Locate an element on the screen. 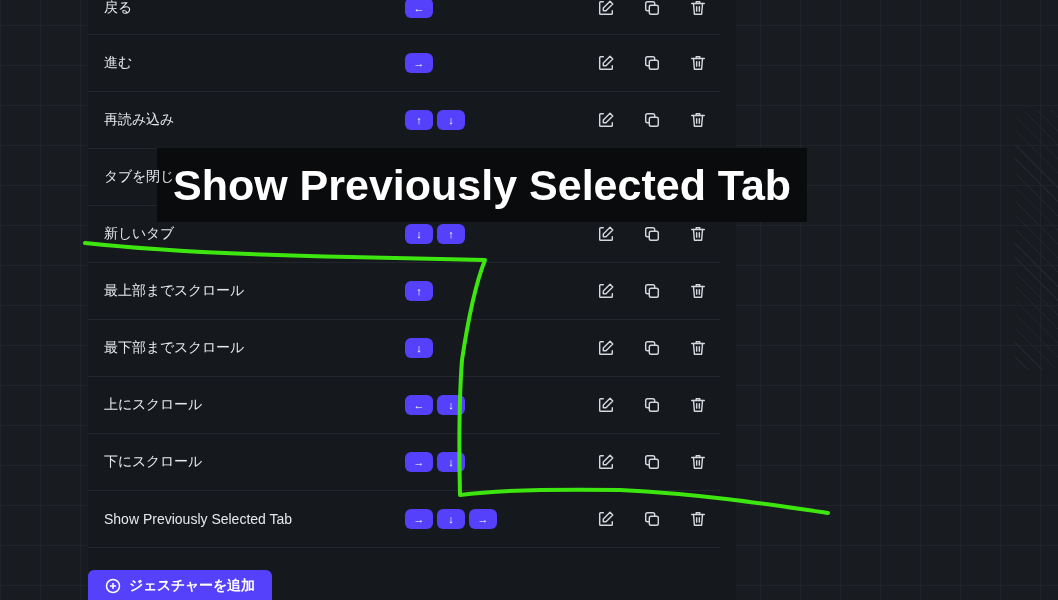  gesture-name: Show Previously Selected Tab is located at coordinates (198, 519).